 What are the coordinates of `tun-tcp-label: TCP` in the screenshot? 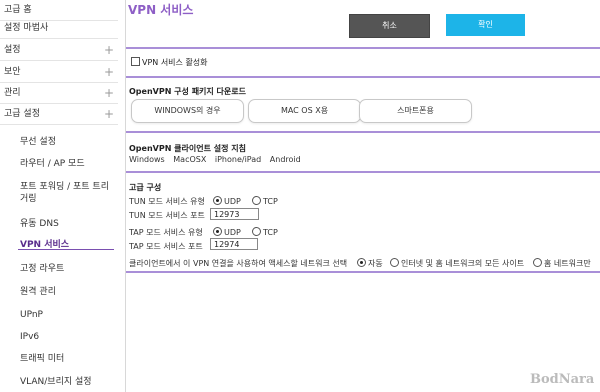 It's located at (270, 201).